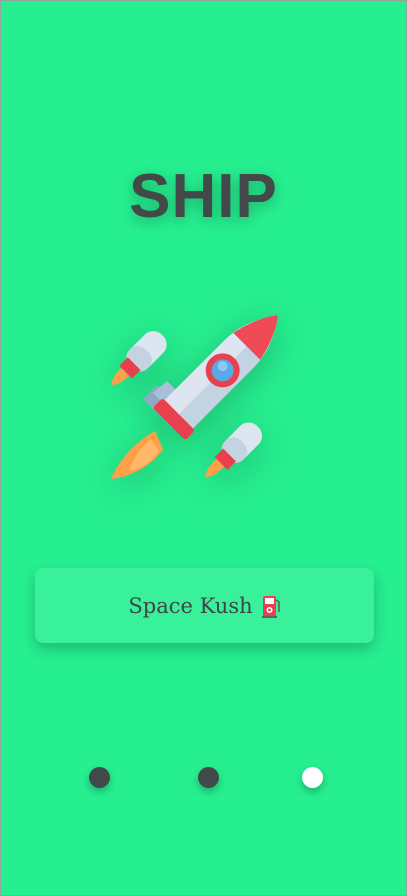 The width and height of the screenshot is (407, 896). I want to click on card-label: Space Kush, so click(190, 605).